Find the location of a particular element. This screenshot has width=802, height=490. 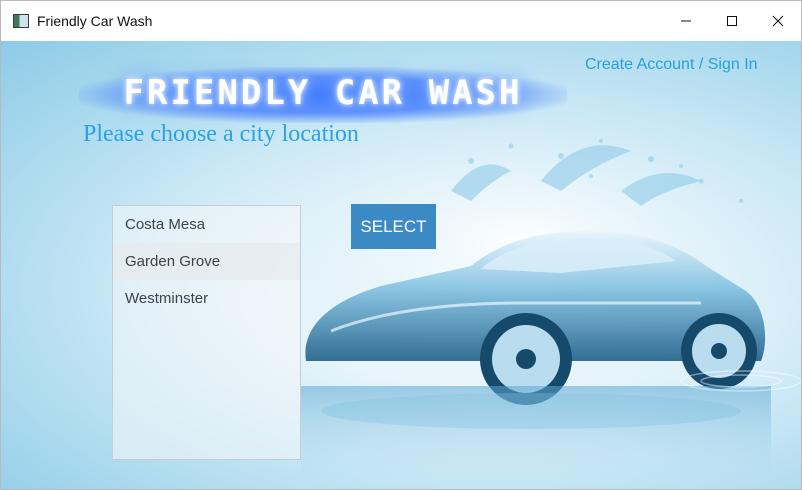

close-icon is located at coordinates (778, 21).